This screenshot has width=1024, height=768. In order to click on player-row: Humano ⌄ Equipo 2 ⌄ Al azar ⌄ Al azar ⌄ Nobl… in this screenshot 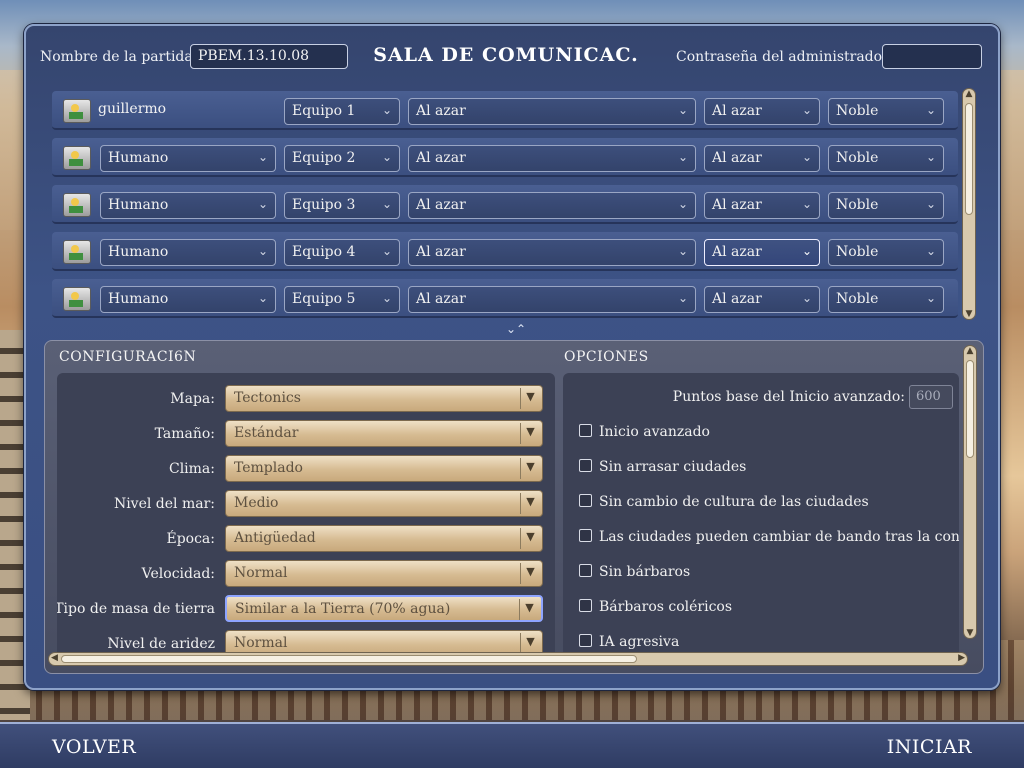, I will do `click(505, 157)`.